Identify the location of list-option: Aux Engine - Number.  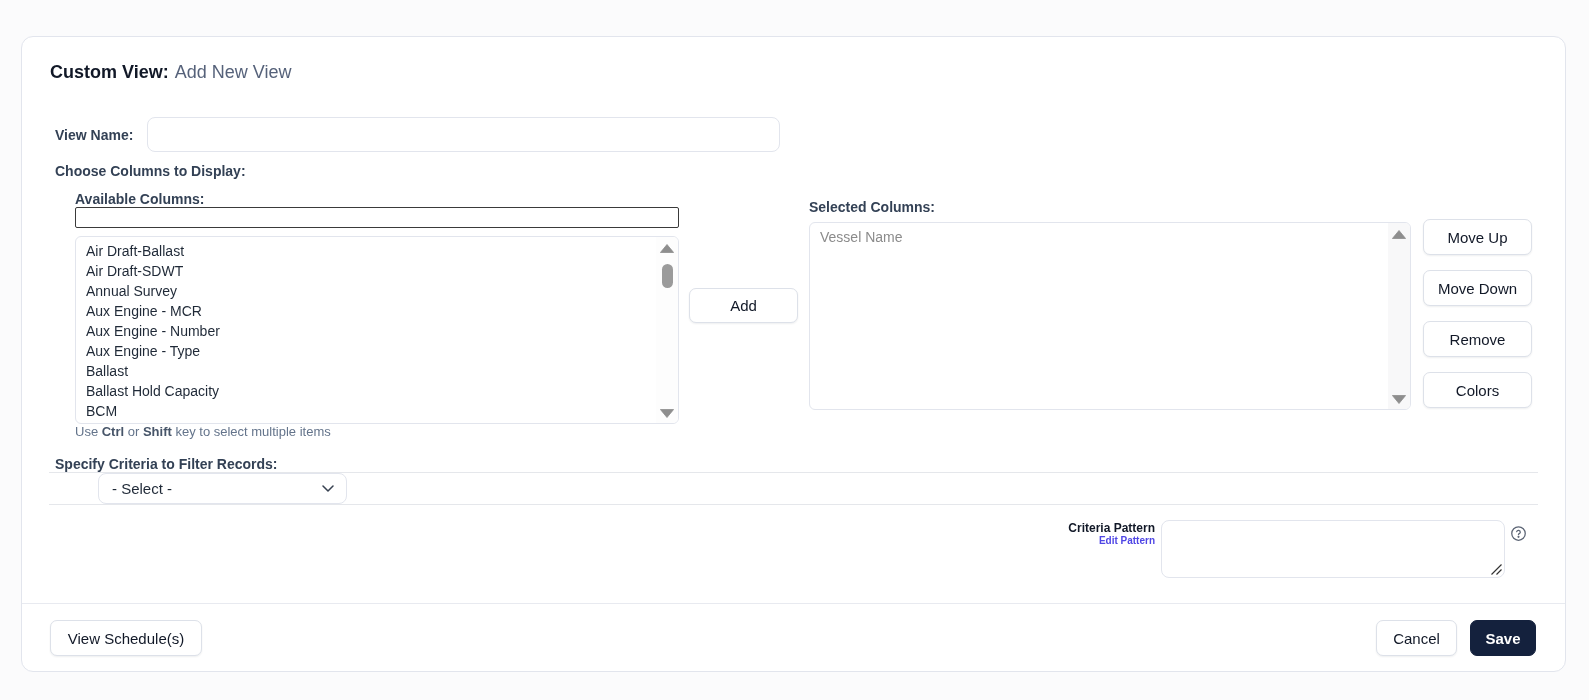
(366, 331).